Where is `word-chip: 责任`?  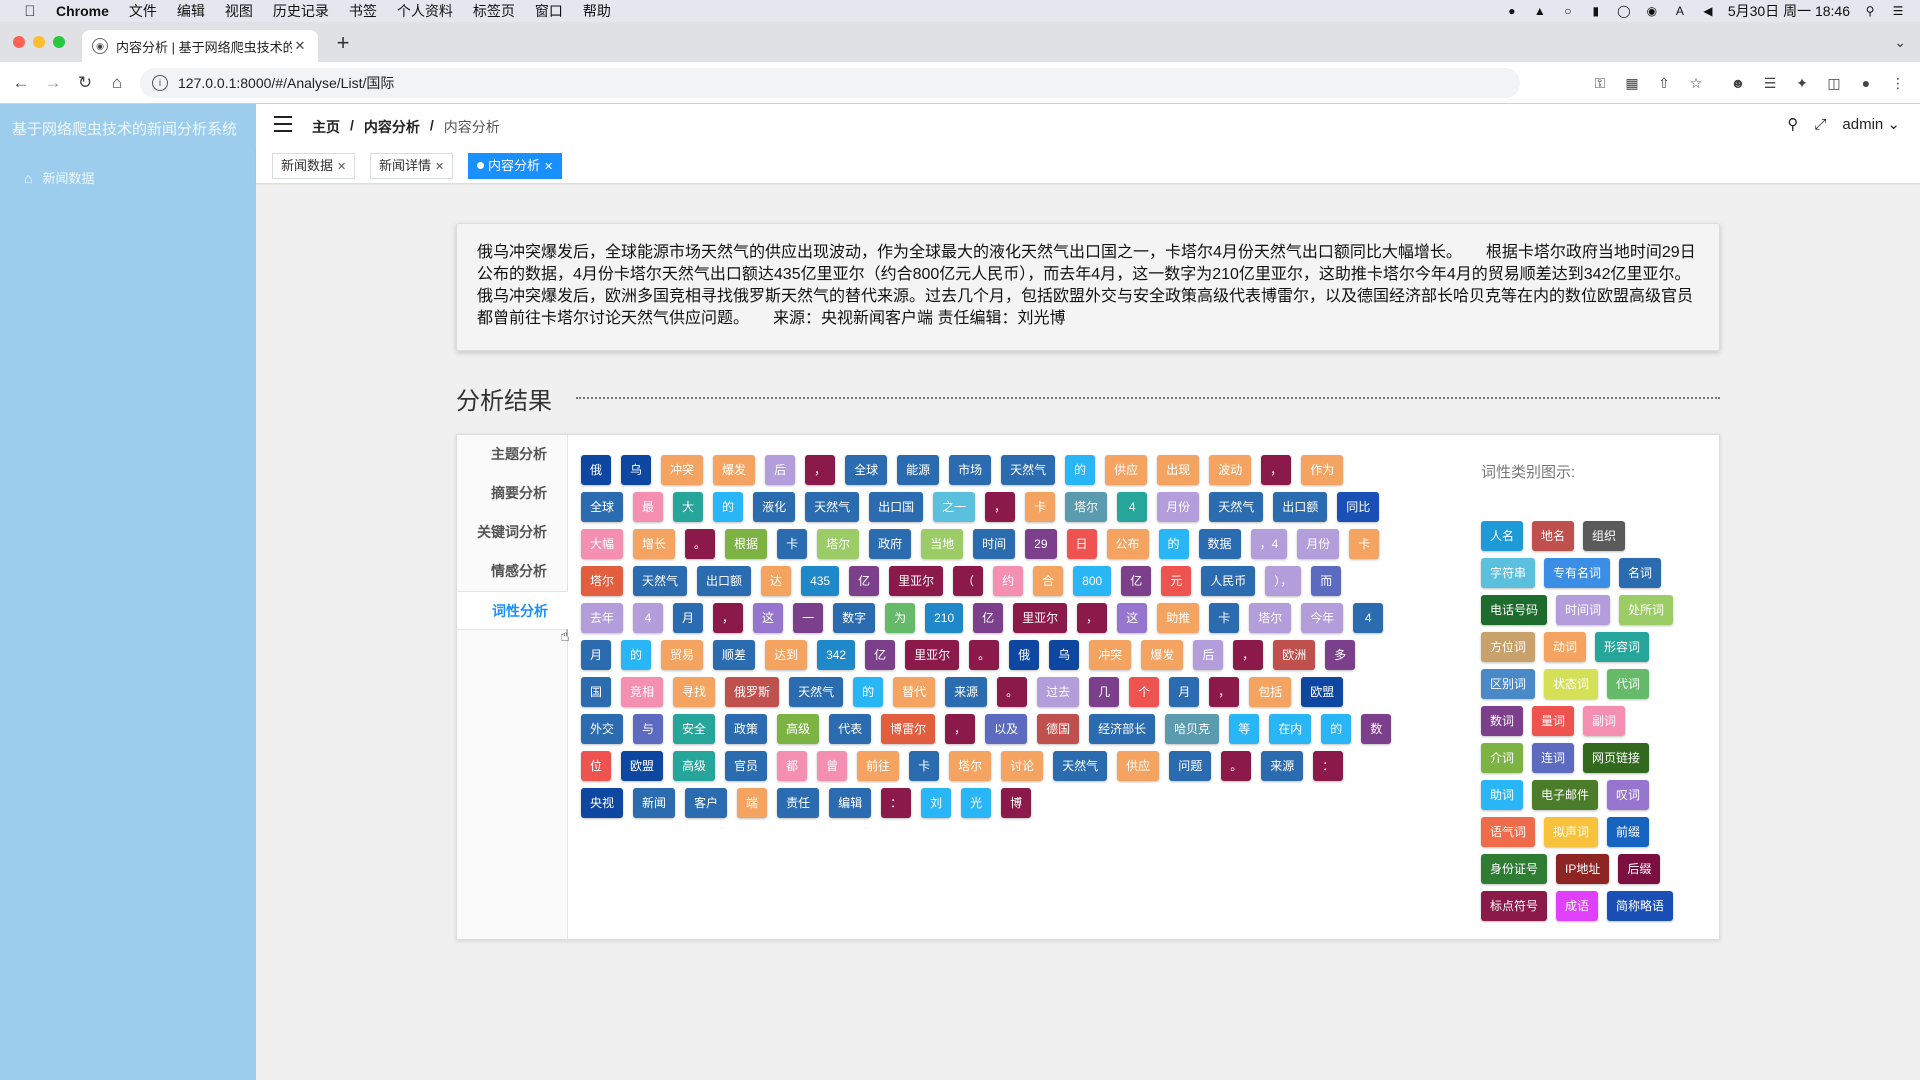
word-chip: 责任 is located at coordinates (798, 803).